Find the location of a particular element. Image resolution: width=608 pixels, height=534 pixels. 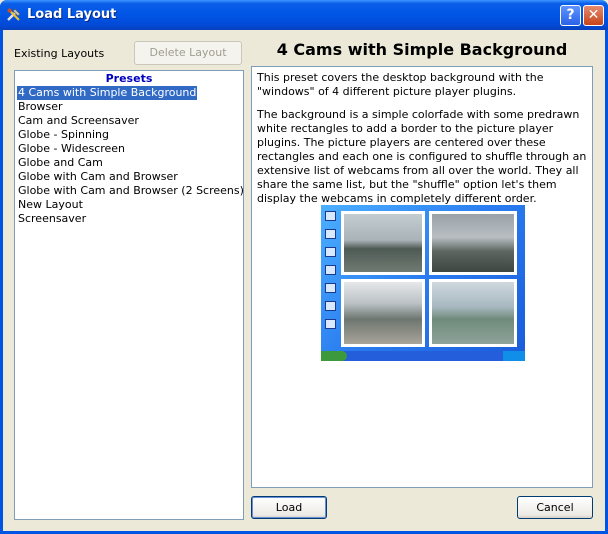

tools-icon is located at coordinates (14, 14).